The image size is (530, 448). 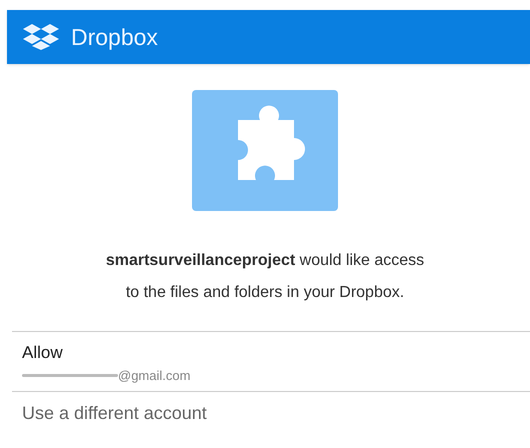 What do you see at coordinates (114, 37) in the screenshot?
I see `app-title: Dropbox` at bounding box center [114, 37].